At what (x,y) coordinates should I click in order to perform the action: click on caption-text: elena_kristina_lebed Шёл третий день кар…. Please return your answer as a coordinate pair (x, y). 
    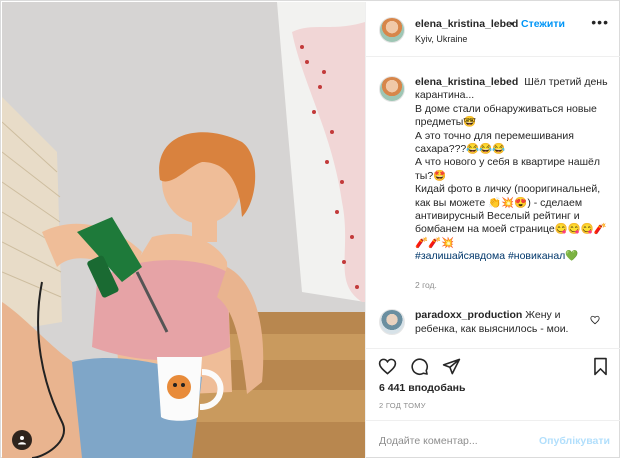
    Looking at the image, I should click on (513, 170).